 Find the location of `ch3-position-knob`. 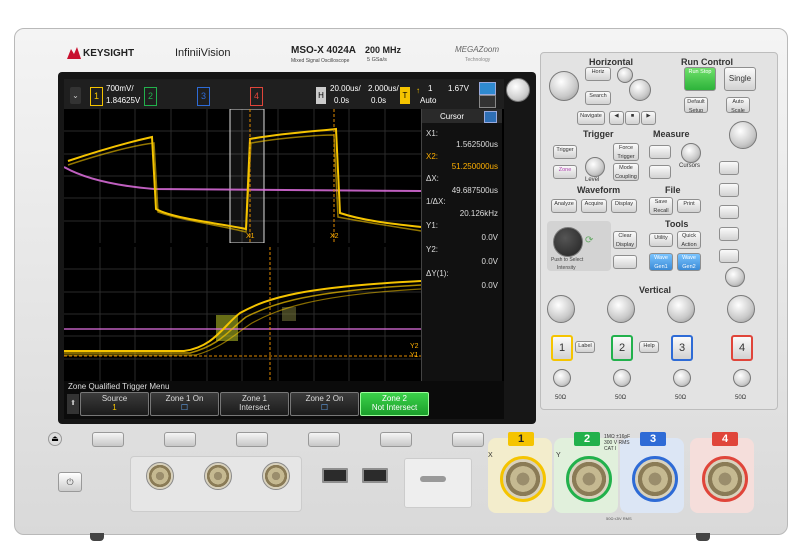

ch3-position-knob is located at coordinates (682, 378).